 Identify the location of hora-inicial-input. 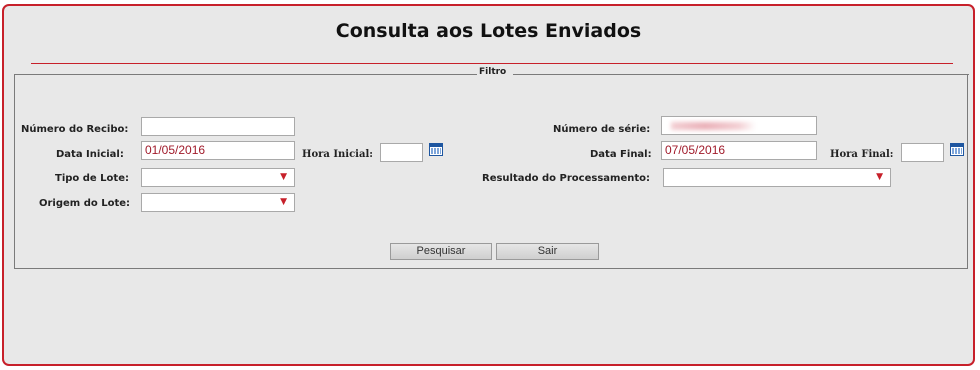
(401, 152).